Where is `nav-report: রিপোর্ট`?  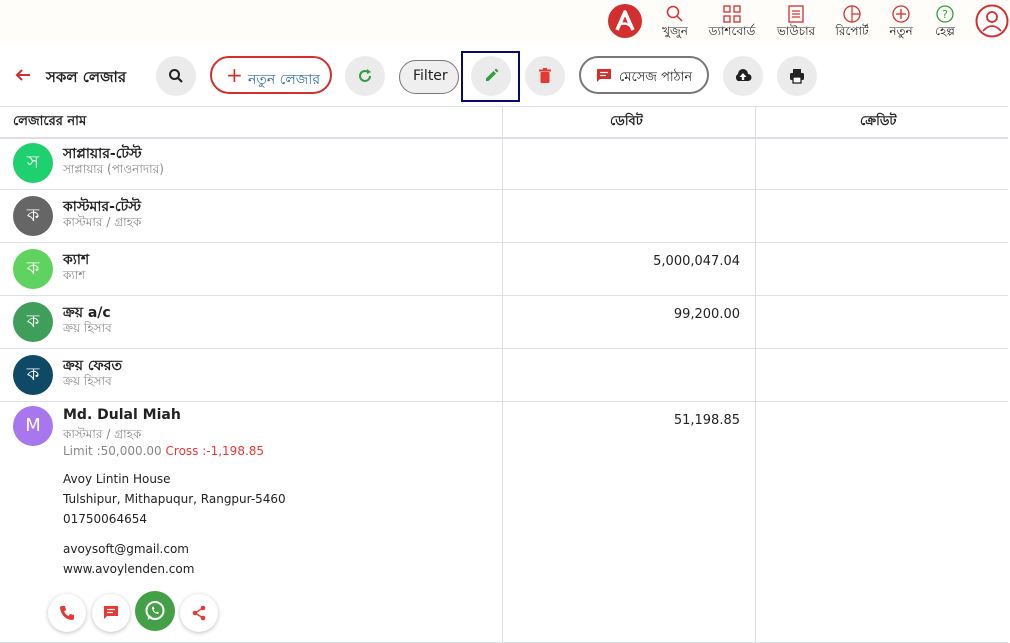
nav-report: রিপোর্ট is located at coordinates (852, 23).